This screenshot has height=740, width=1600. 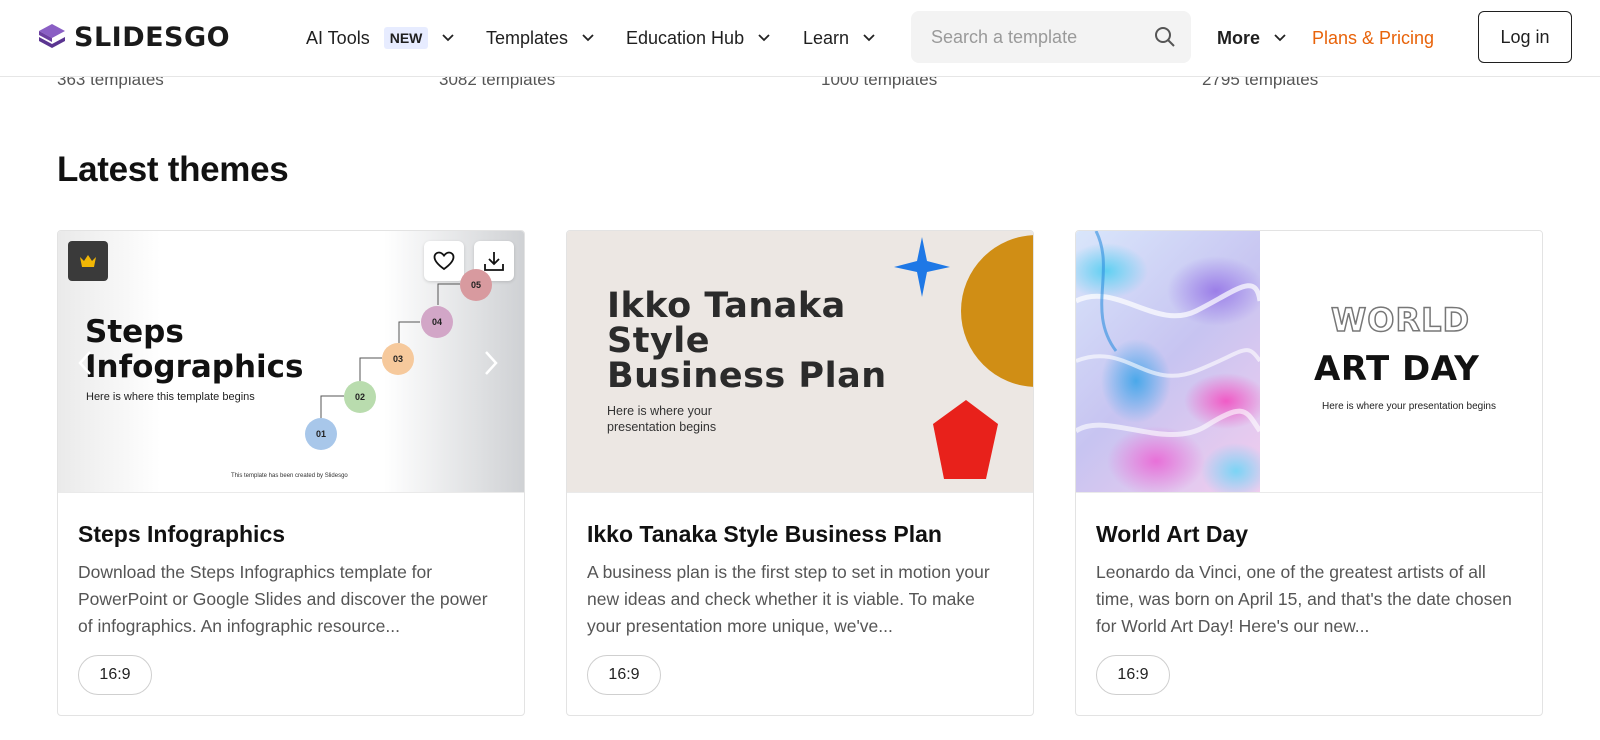 I want to click on chevron-left-icon, so click(x=84, y=363).